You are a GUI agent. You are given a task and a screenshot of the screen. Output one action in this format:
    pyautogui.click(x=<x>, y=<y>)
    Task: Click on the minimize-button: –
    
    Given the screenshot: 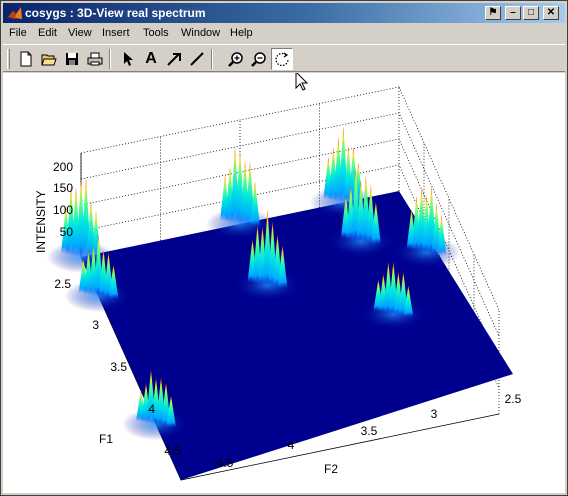 What is the action you would take?
    pyautogui.click(x=513, y=13)
    